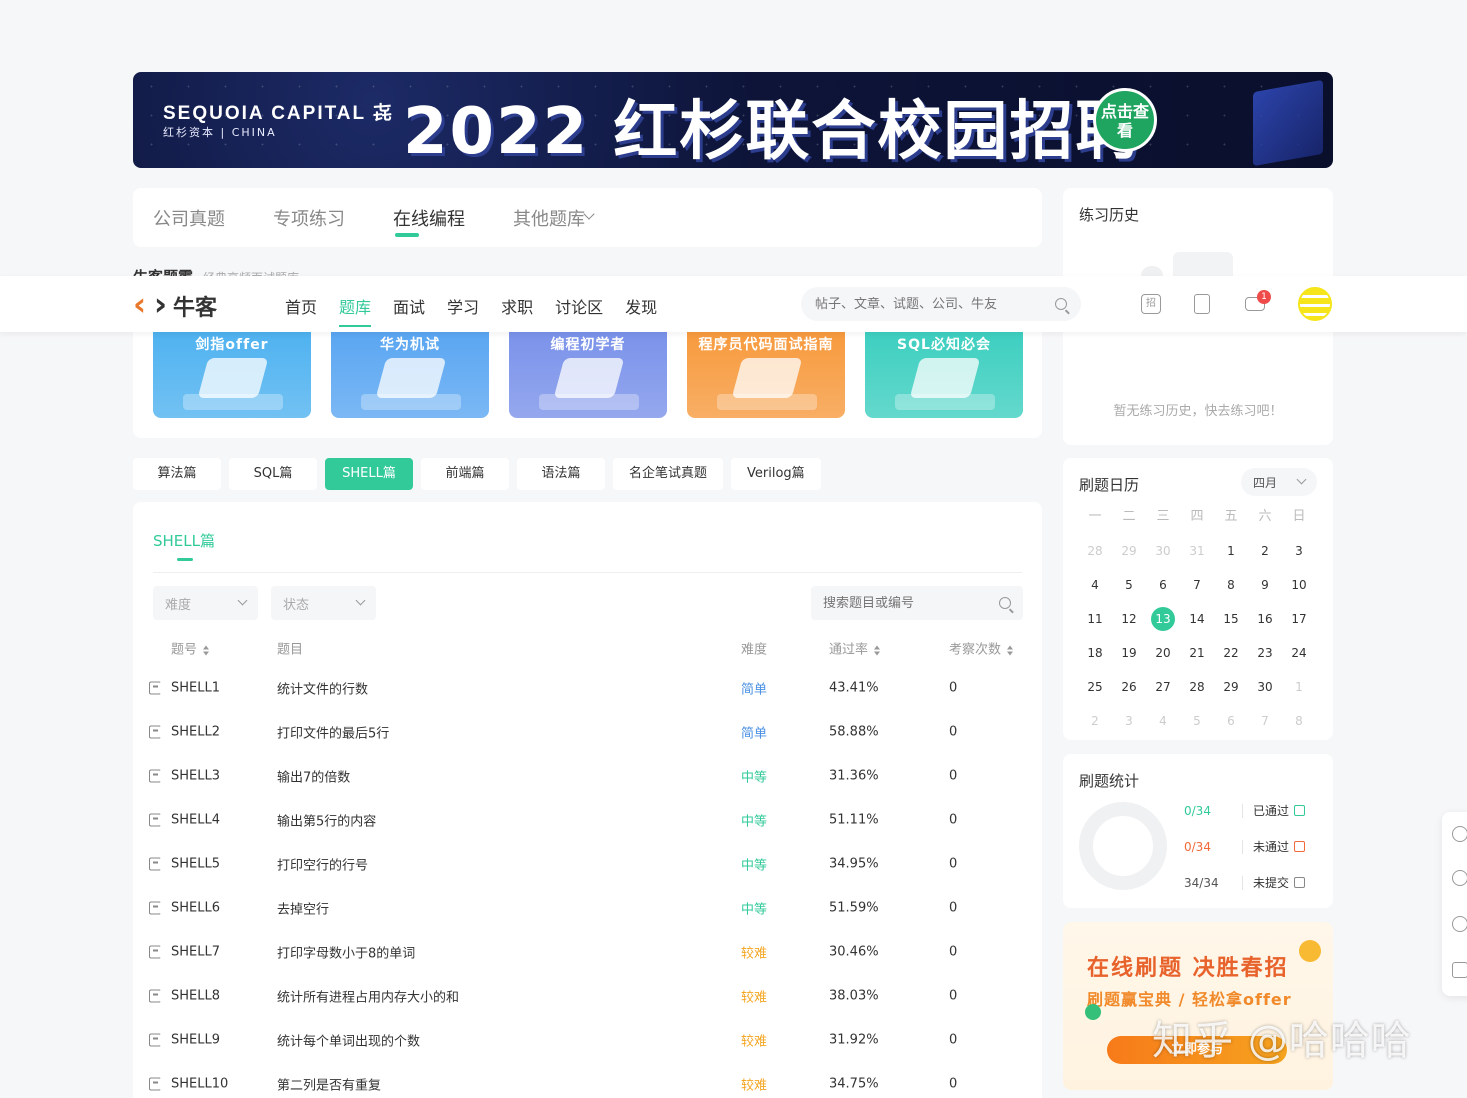  I want to click on problem-title: 输出第5行的内容, so click(326, 820).